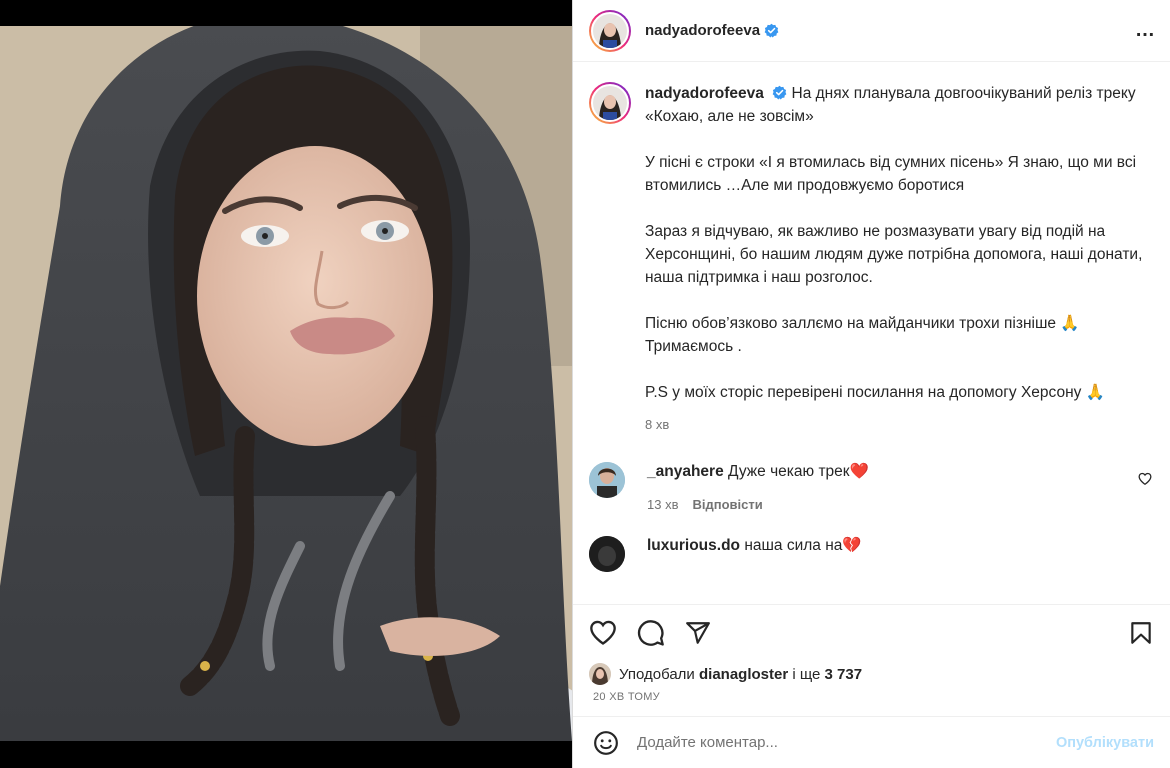 The image size is (1170, 768). I want to click on author-username: nadyadorofeeva, so click(702, 30).